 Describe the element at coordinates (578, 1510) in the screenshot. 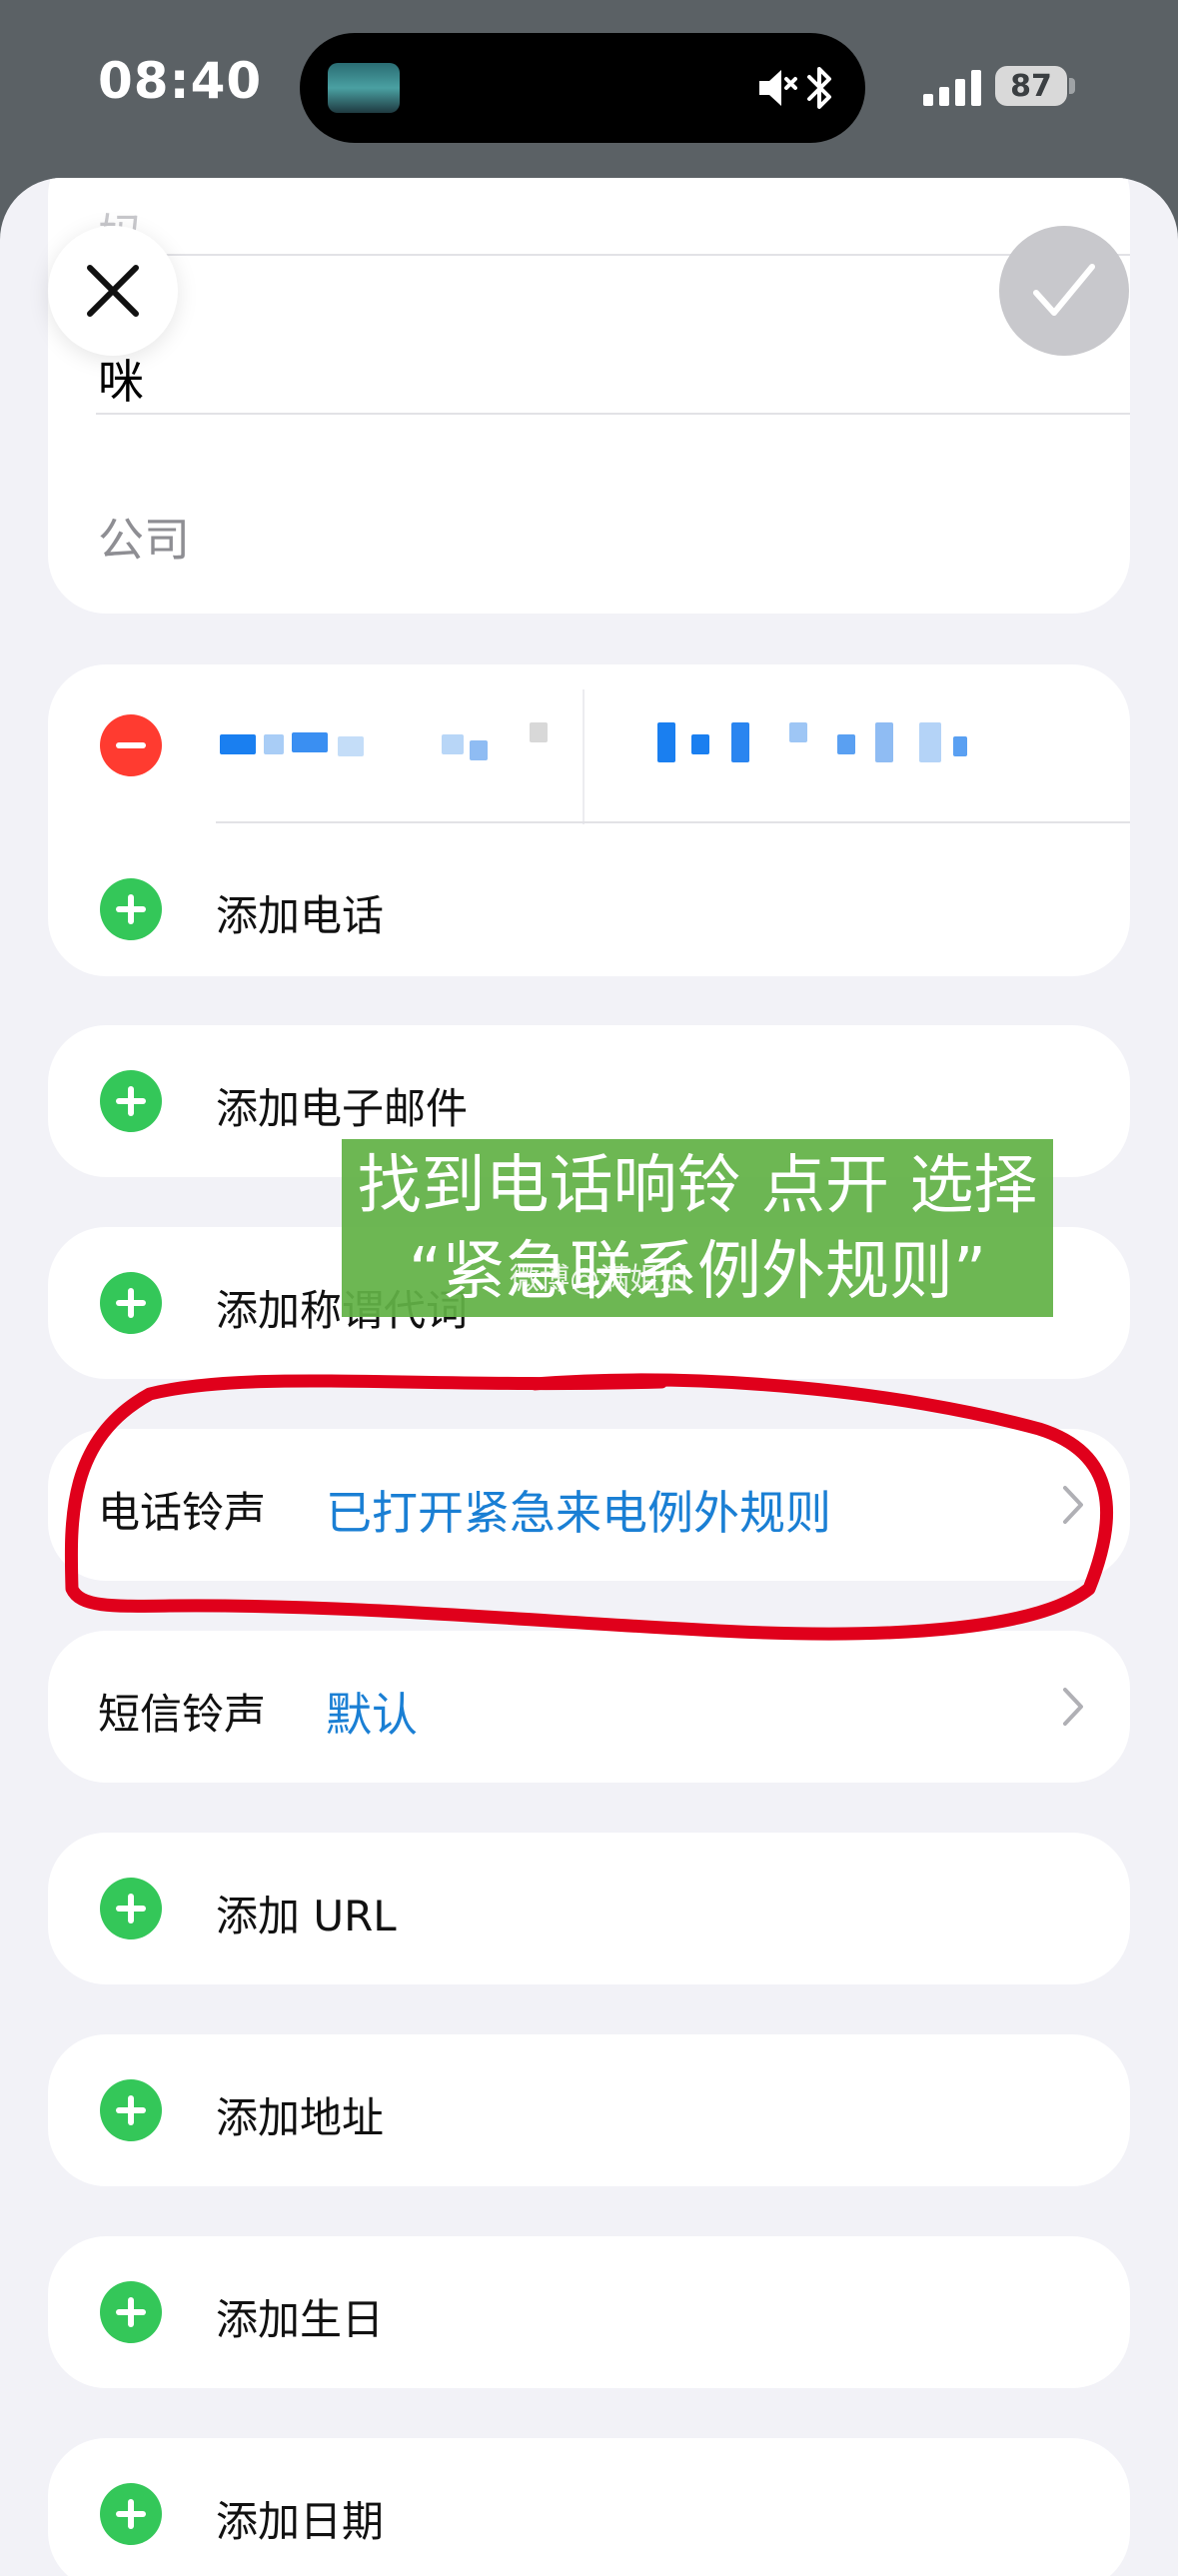

I see `ringtone-value: 已打开紧急来电例外规则` at that location.